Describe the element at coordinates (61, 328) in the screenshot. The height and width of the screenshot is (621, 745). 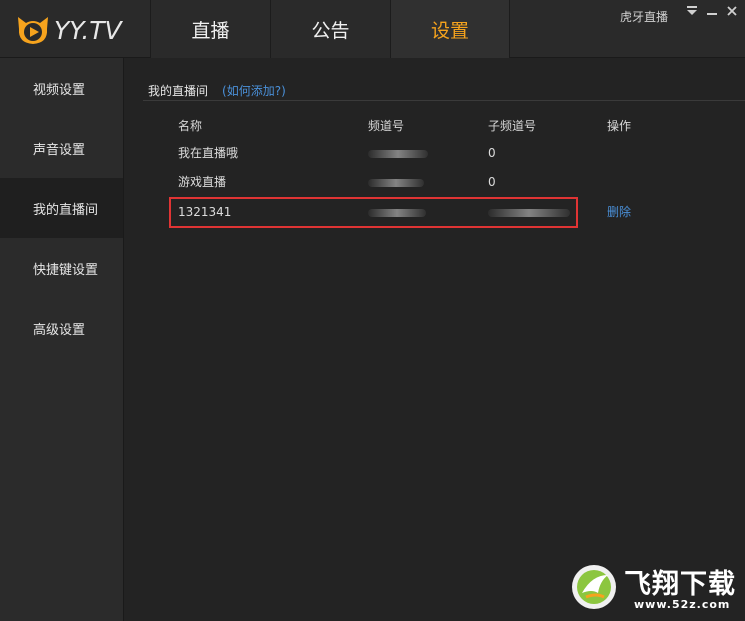
I see `sidebar-item-advanced: 高级设置` at that location.